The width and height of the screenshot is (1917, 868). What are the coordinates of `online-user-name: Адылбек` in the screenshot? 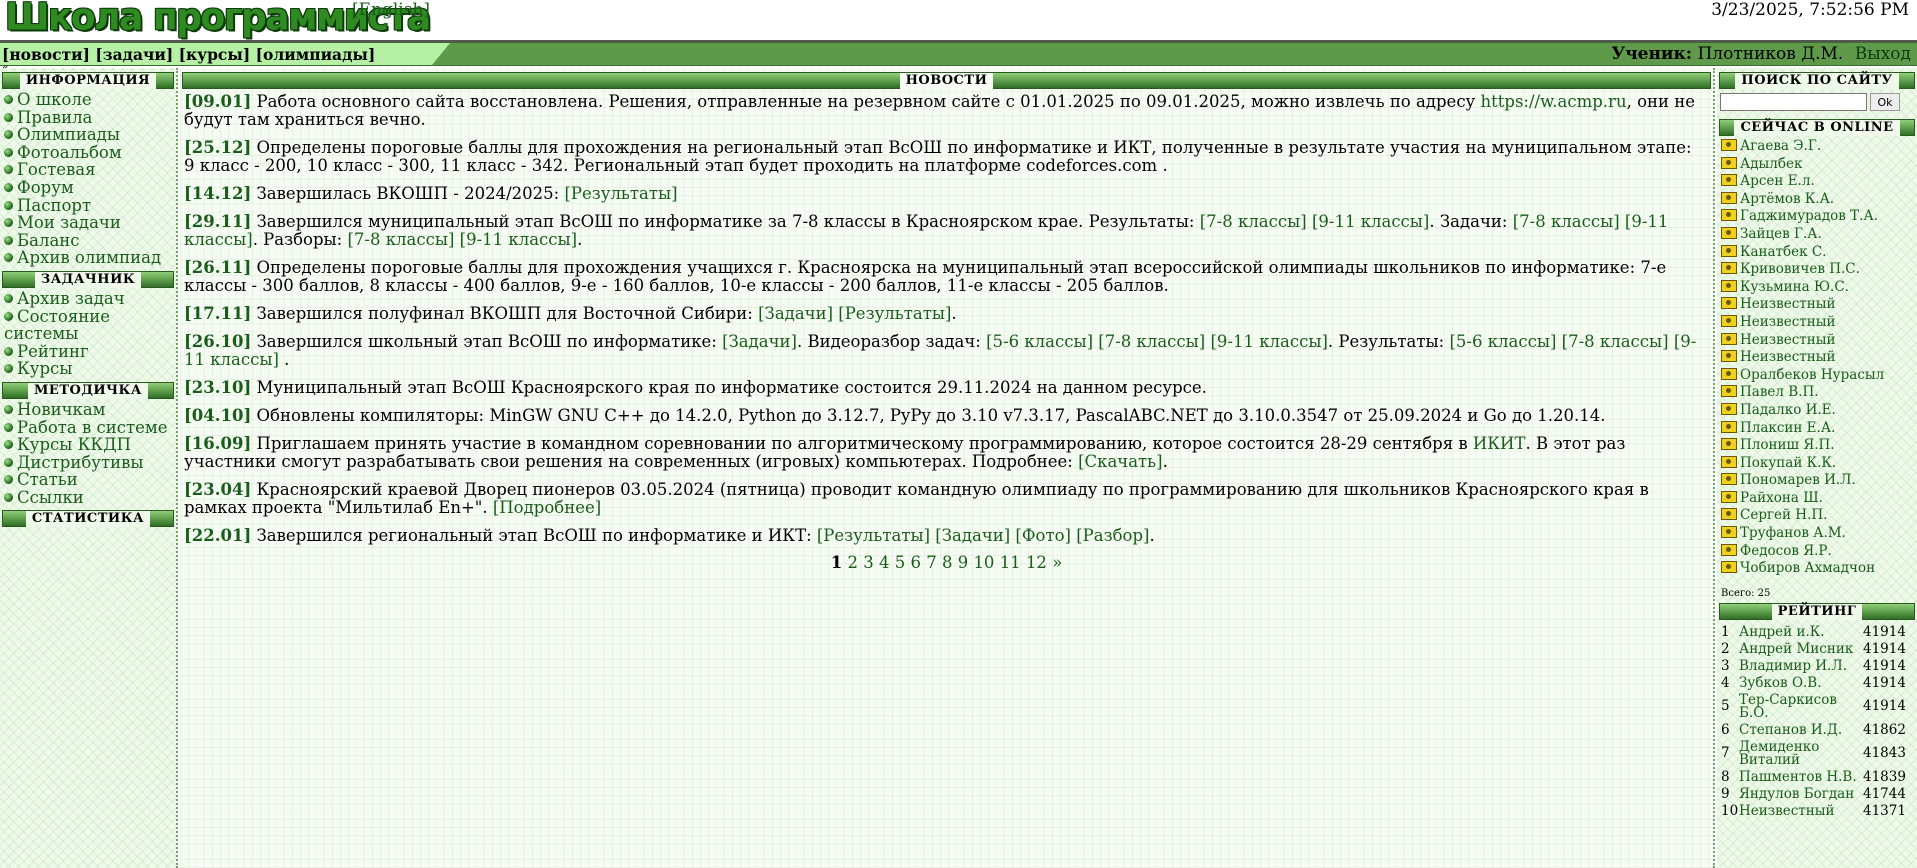 It's located at (1771, 164).